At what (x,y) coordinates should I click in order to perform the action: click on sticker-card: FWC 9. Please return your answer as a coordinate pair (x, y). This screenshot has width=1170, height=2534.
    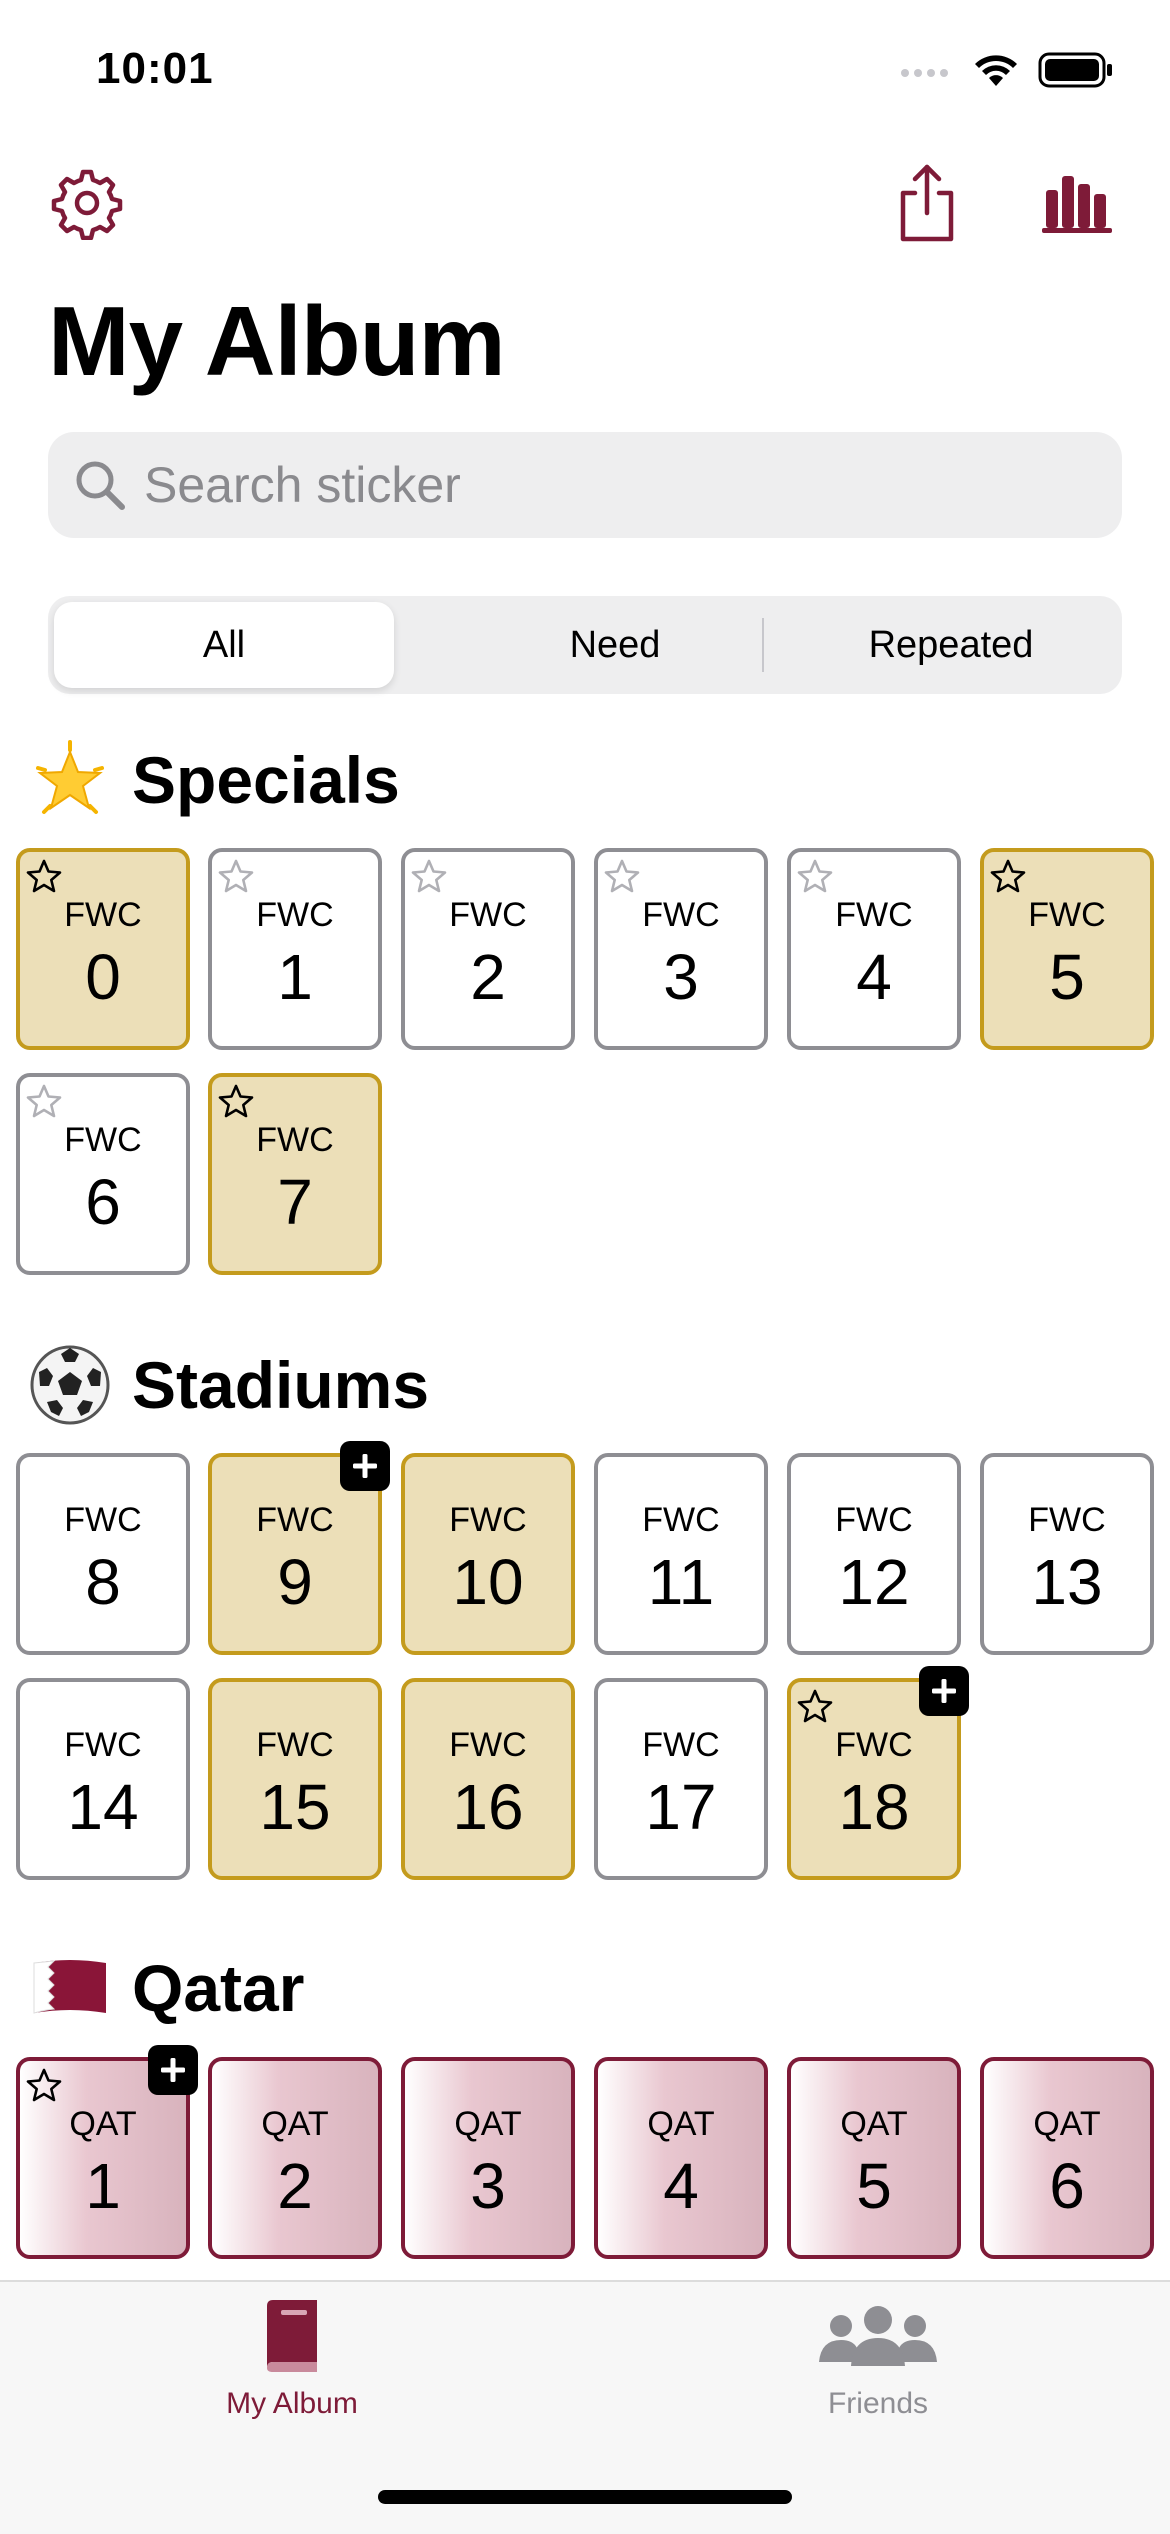
    Looking at the image, I should click on (299, 1548).